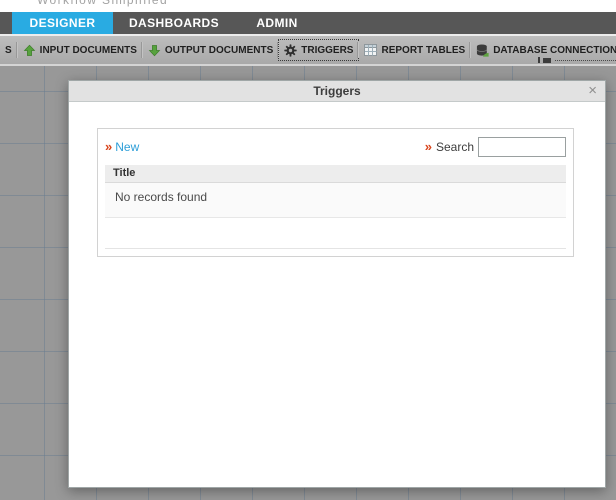 This screenshot has width=616, height=500. Describe the element at coordinates (277, 23) in the screenshot. I see `tab-admin: ADMIN` at that location.